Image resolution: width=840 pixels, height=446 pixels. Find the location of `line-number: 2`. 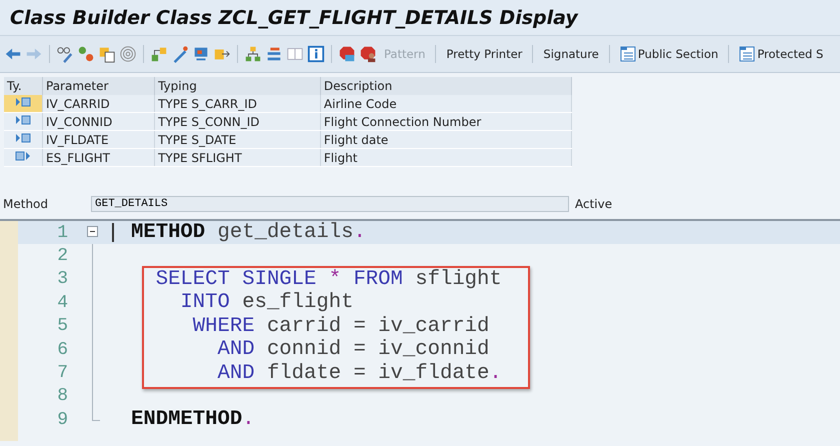

line-number: 2 is located at coordinates (62, 256).